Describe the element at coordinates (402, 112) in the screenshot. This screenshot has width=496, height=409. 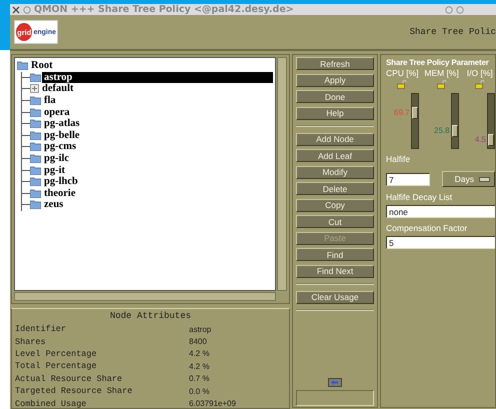
I see `slider-value: 69.7` at that location.